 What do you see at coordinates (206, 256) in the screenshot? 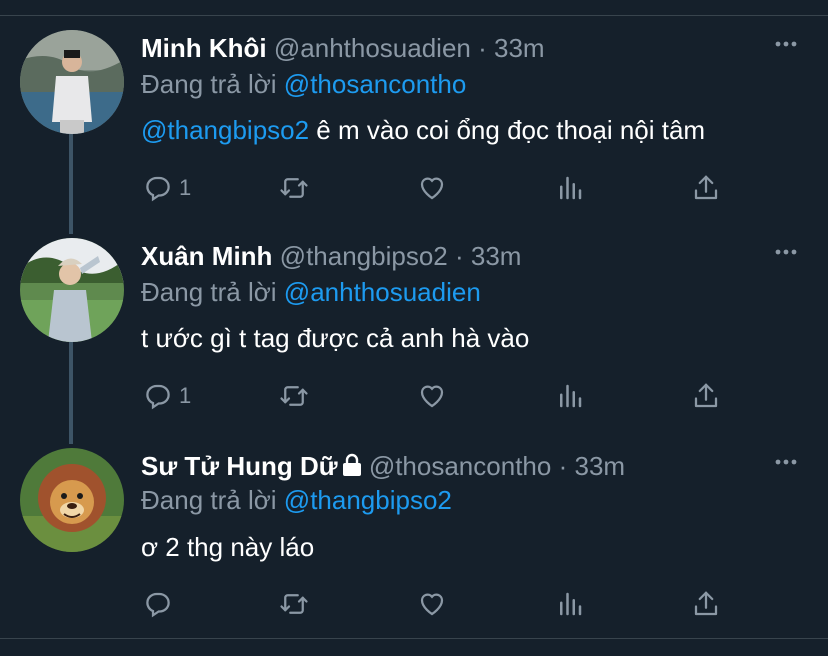
I see `display-name: Xuân Minh` at bounding box center [206, 256].